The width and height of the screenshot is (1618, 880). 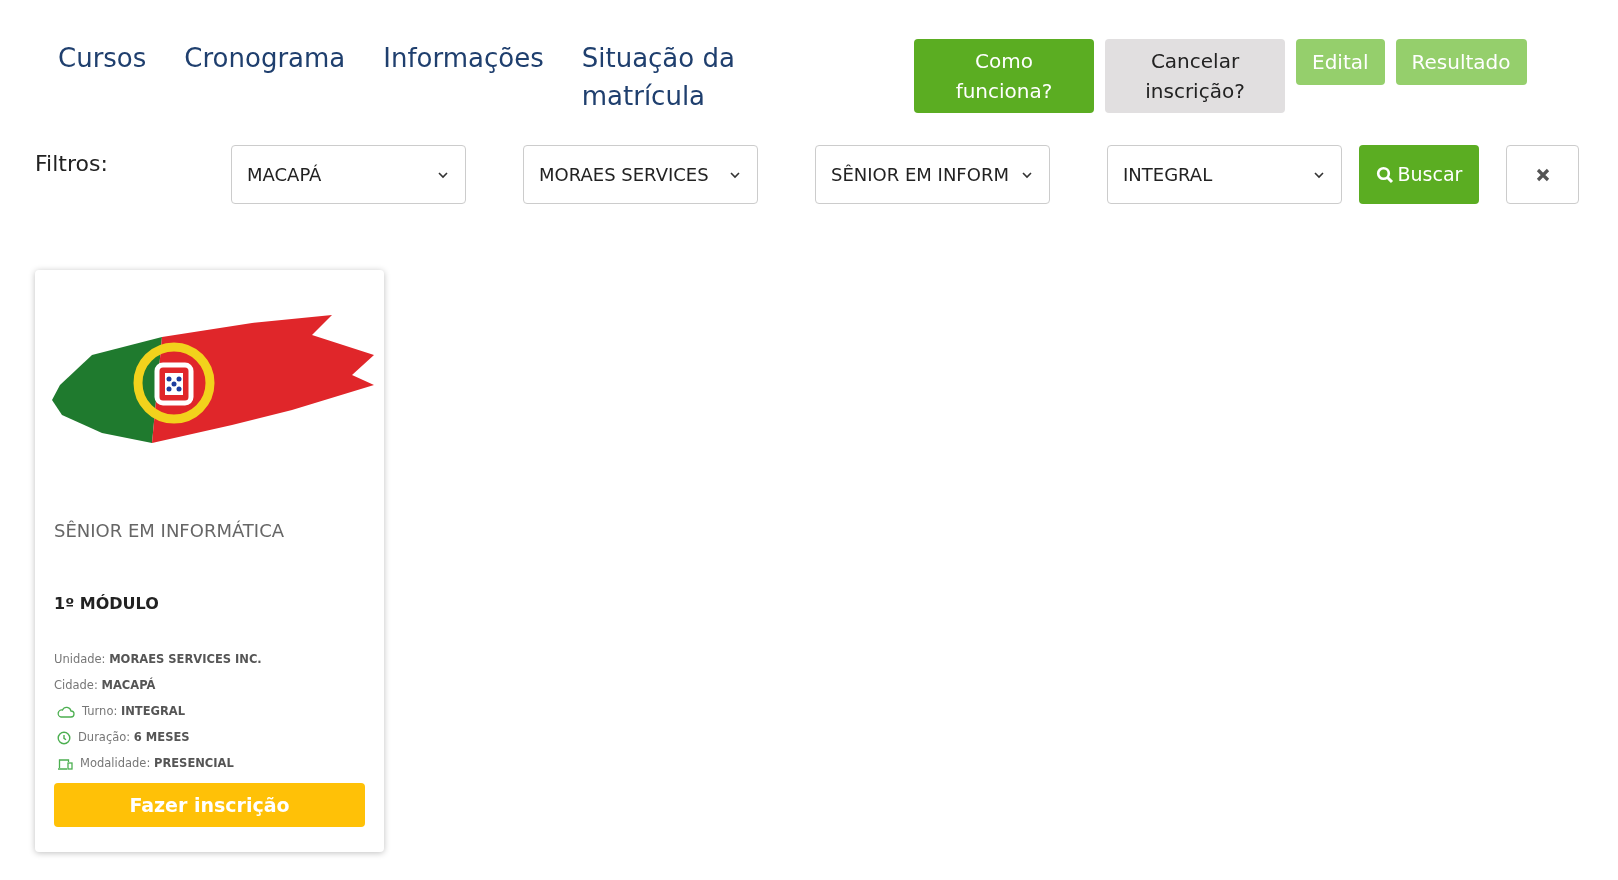 What do you see at coordinates (666, 77) in the screenshot?
I see `nav-link: Situação da matrícula` at bounding box center [666, 77].